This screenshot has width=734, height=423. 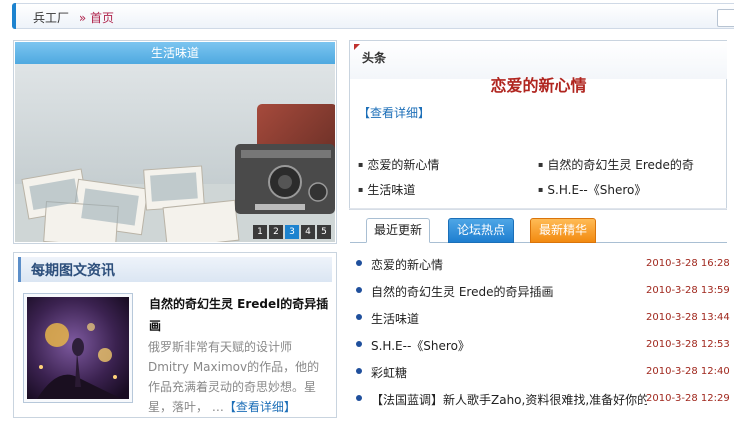 I want to click on headline-item: 生活味道, so click(x=443, y=189).